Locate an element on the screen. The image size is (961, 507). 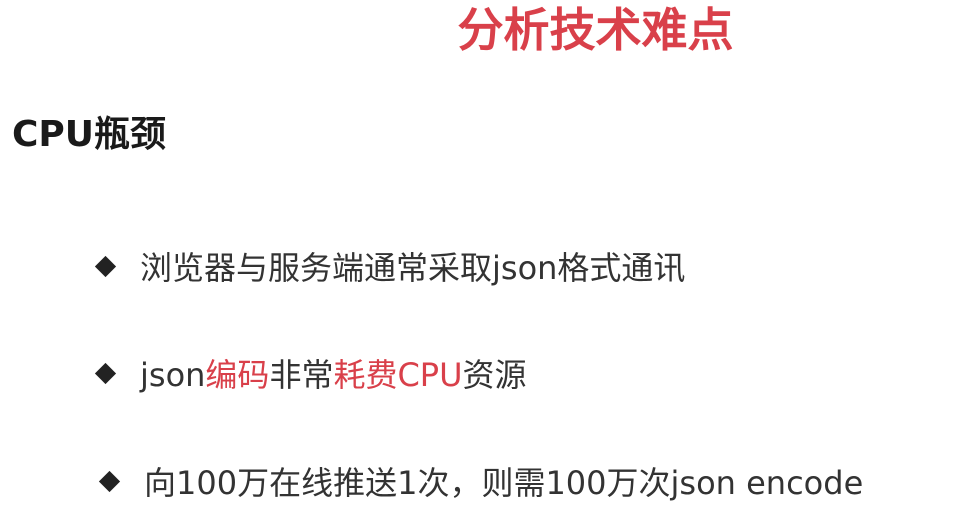
bullet-text: json编码非常耗费CPU资源 is located at coordinates (333, 375).